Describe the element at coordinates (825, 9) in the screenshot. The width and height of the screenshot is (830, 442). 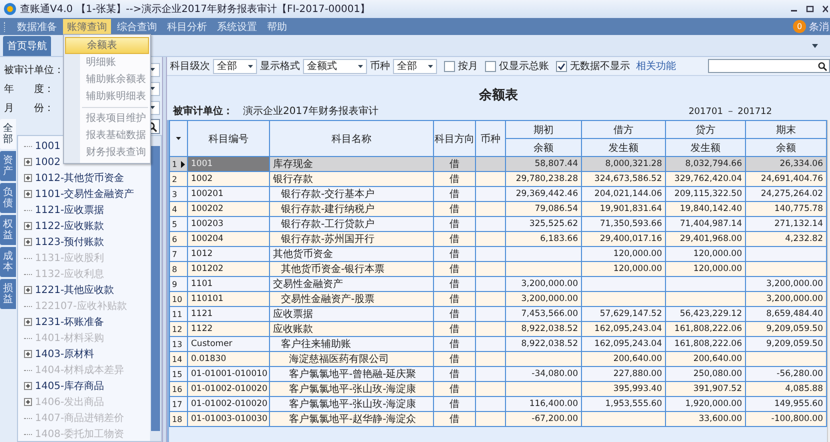
I see `close-icon` at that location.